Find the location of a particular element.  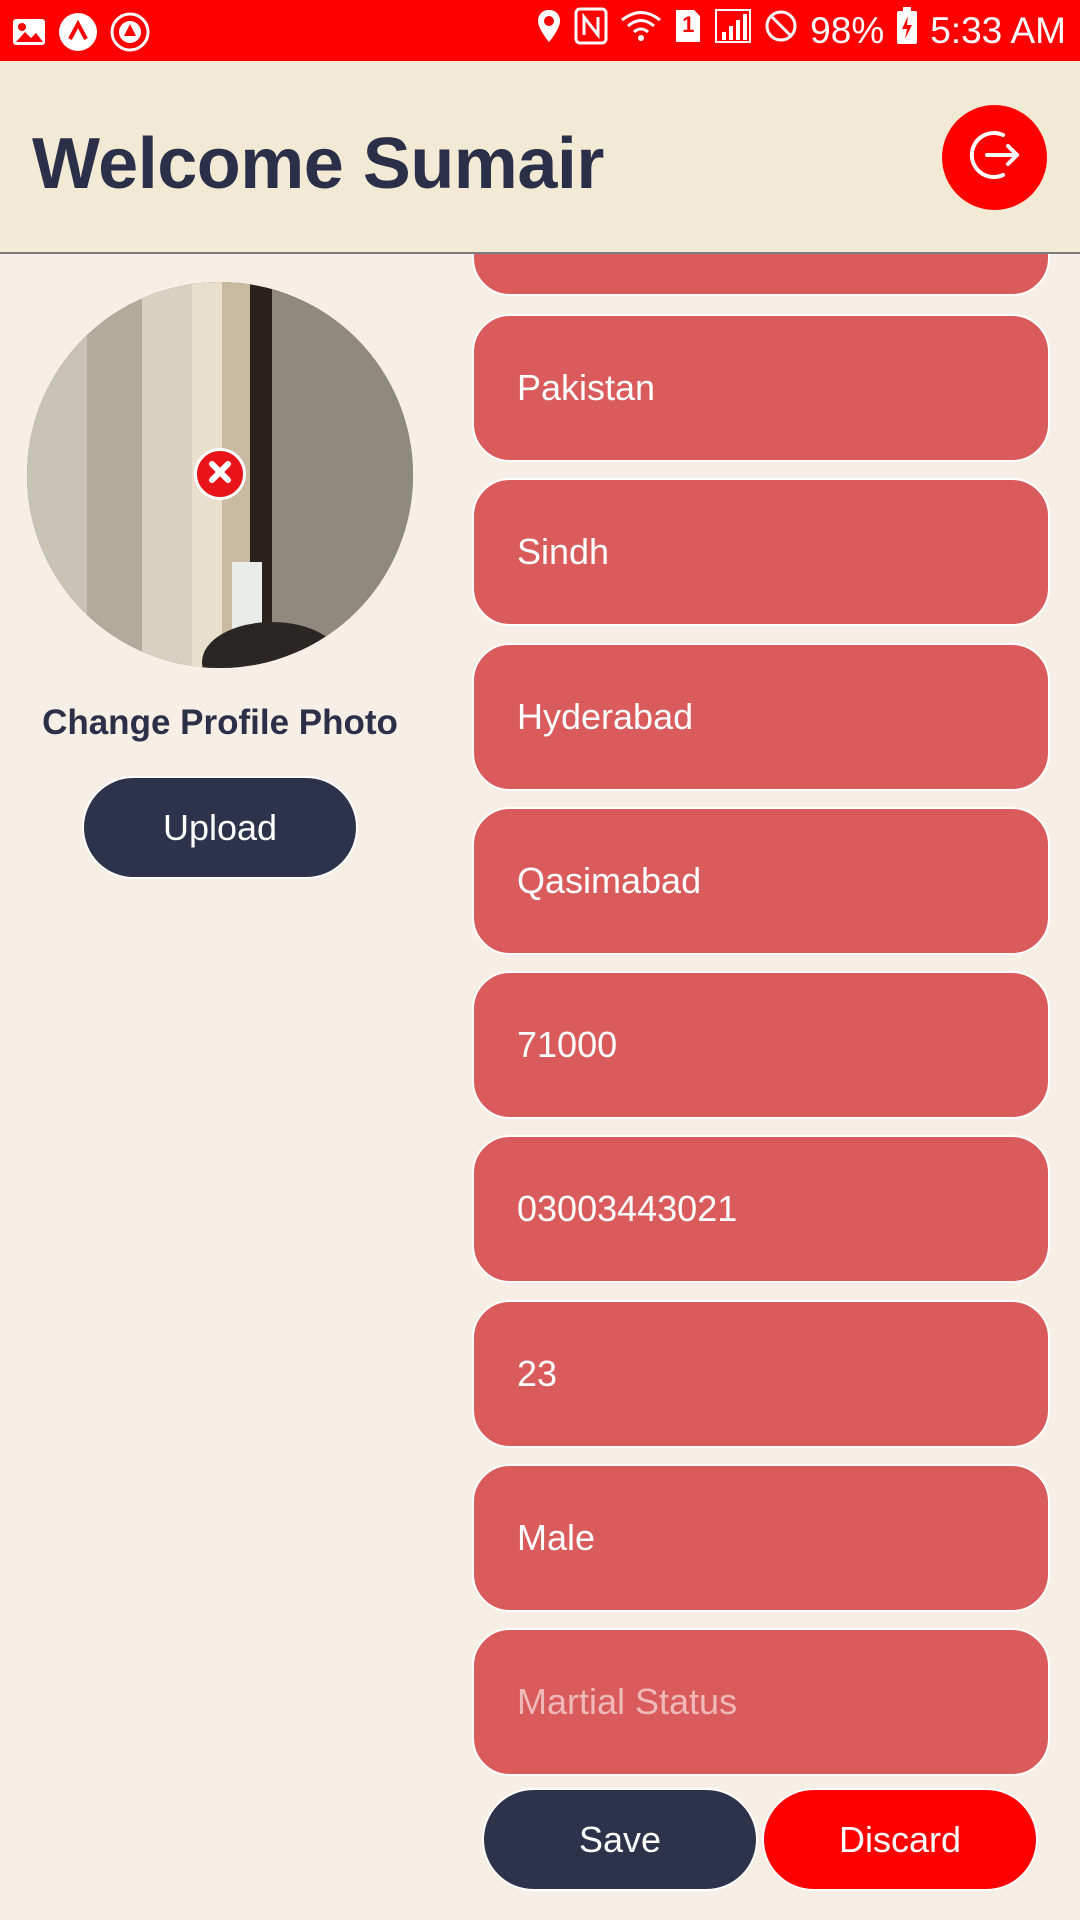

sim-slot-label: 1 is located at coordinates (688, 24).